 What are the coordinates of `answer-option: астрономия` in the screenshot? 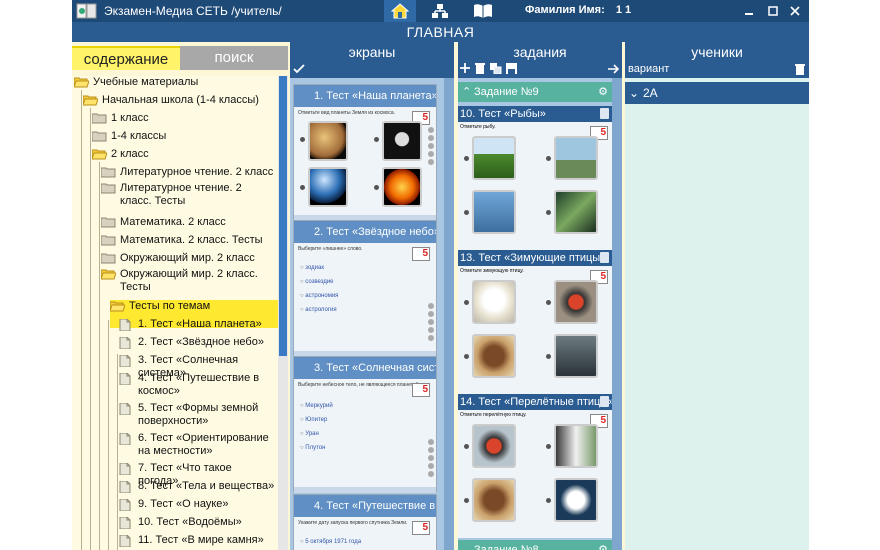 It's located at (319, 296).